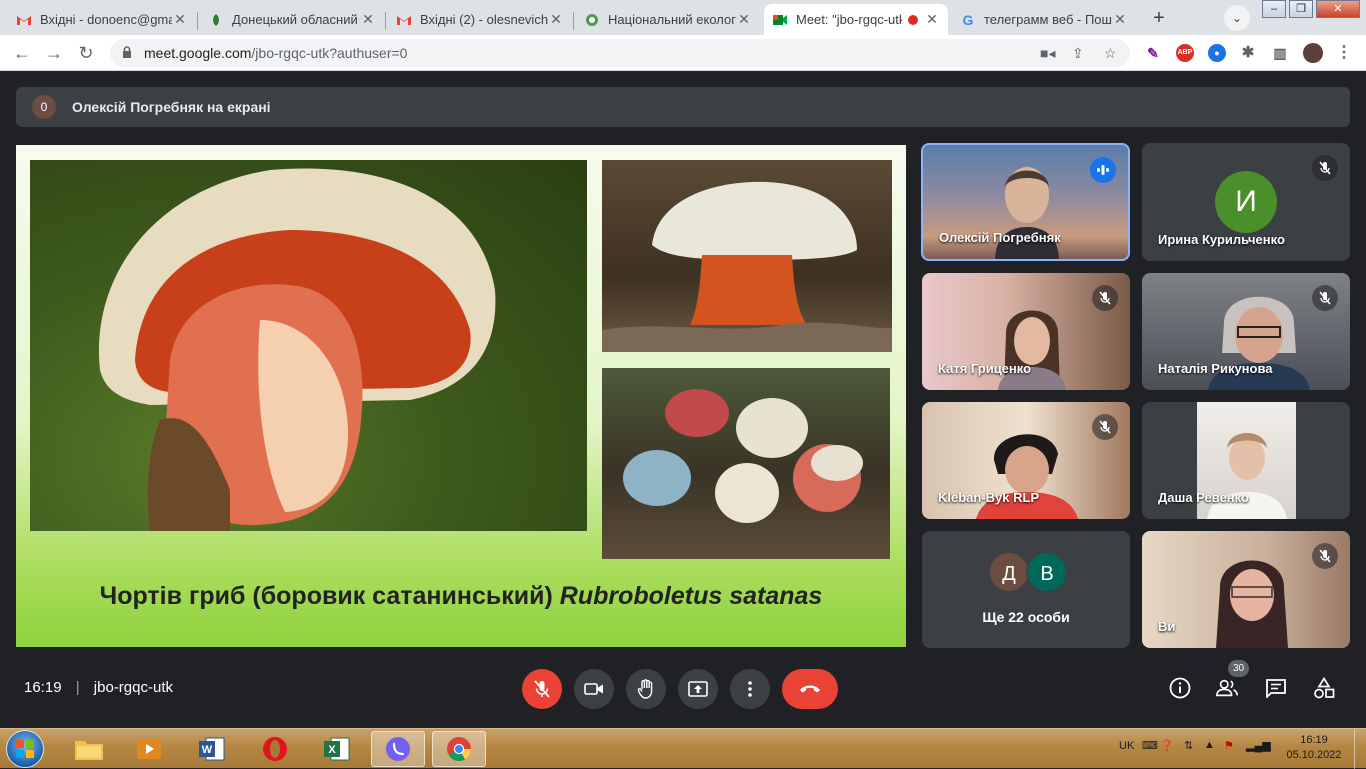 Image resolution: width=1366 pixels, height=769 pixels. What do you see at coordinates (128, 53) in the screenshot?
I see `lock-icon` at bounding box center [128, 53].